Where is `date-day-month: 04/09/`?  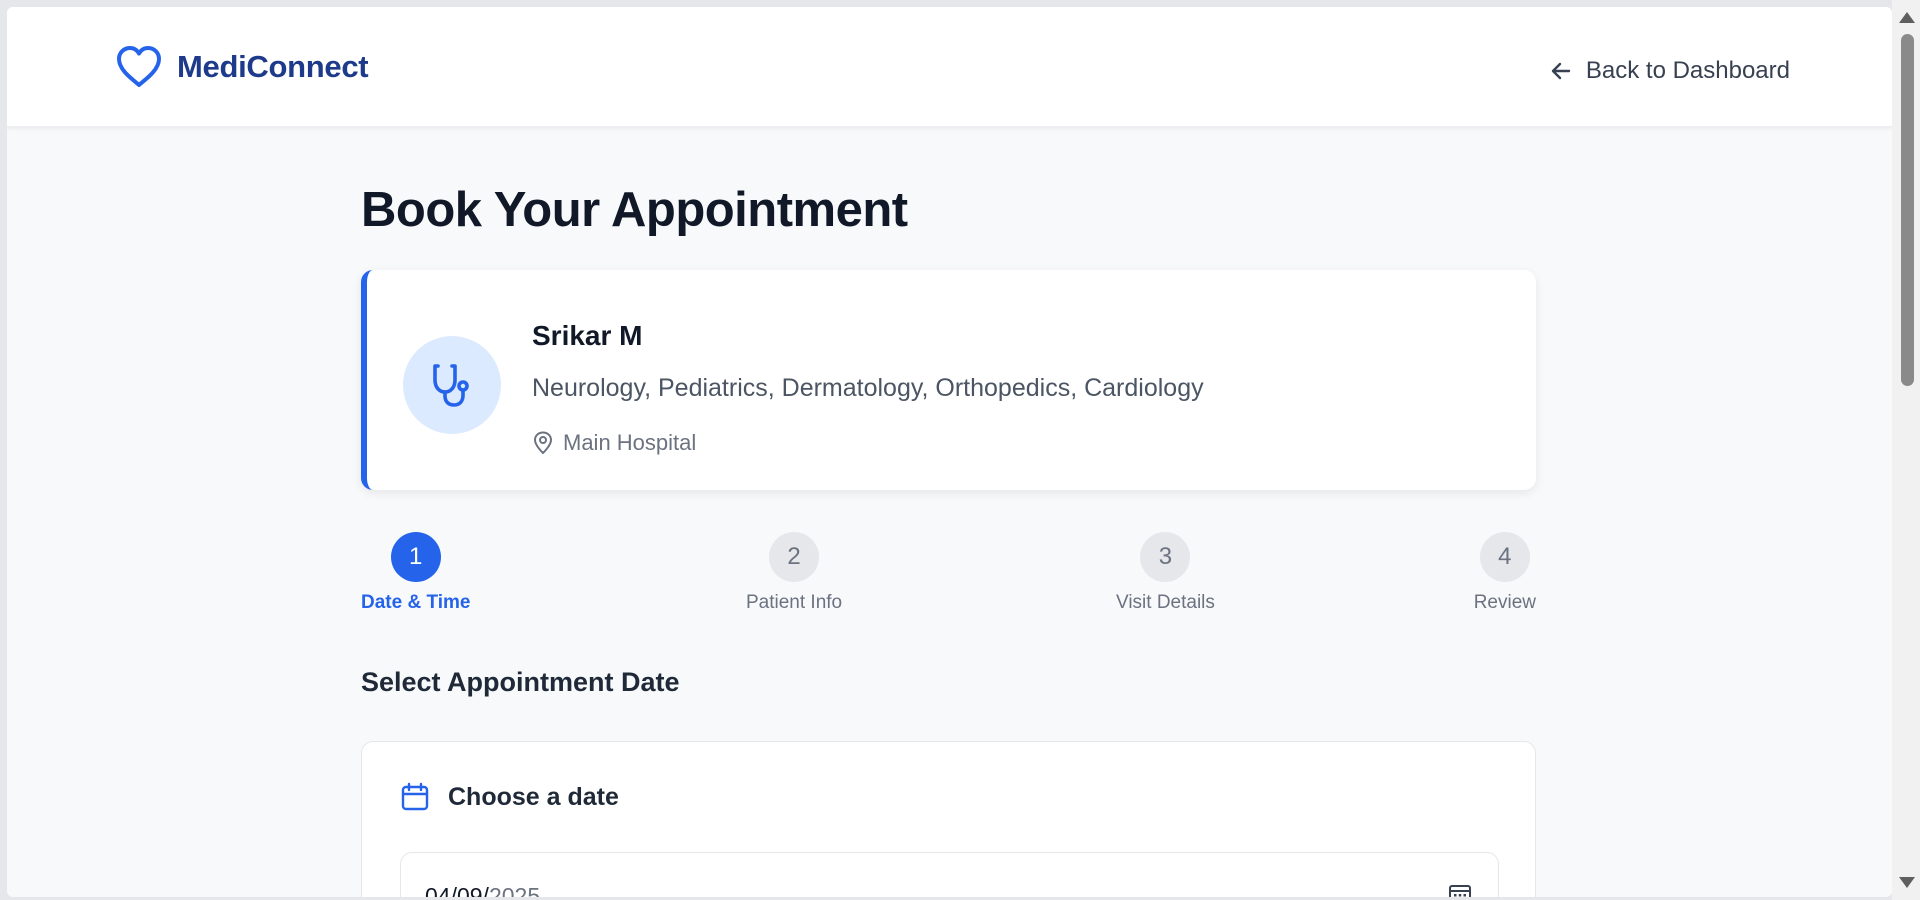 date-day-month: 04/09/ is located at coordinates (457, 890).